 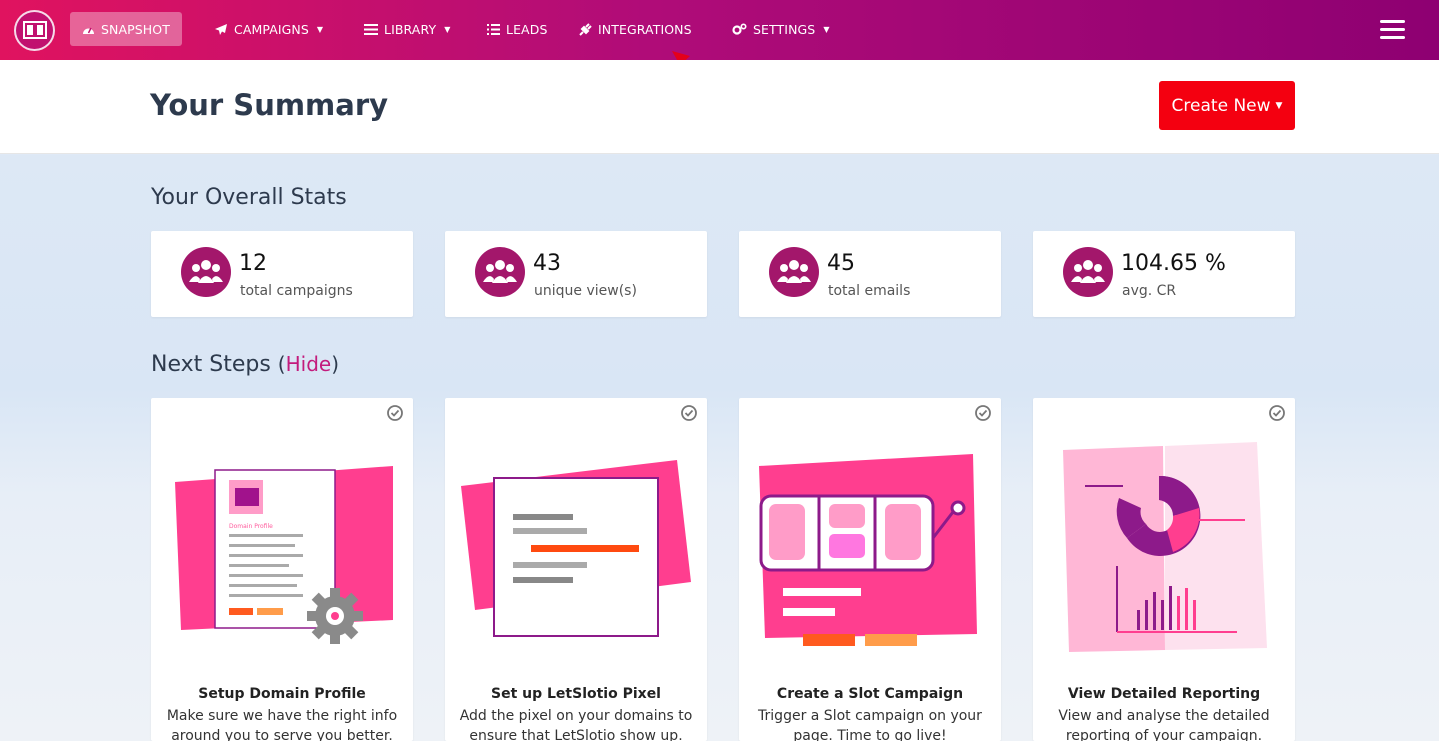 What do you see at coordinates (282, 274) in the screenshot?
I see `stat-card-campaigns: 12 total campaigns` at bounding box center [282, 274].